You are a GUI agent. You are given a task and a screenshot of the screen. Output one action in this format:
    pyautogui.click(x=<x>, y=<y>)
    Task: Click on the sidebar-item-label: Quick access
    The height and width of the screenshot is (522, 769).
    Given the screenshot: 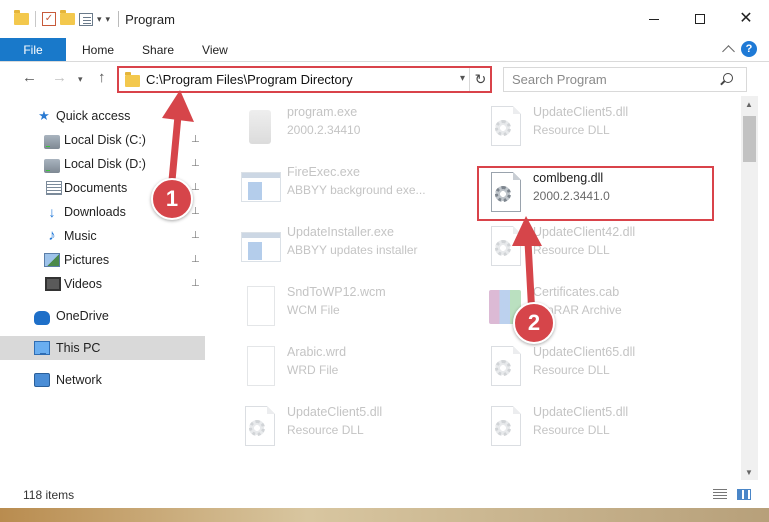 What is the action you would take?
    pyautogui.click(x=93, y=116)
    